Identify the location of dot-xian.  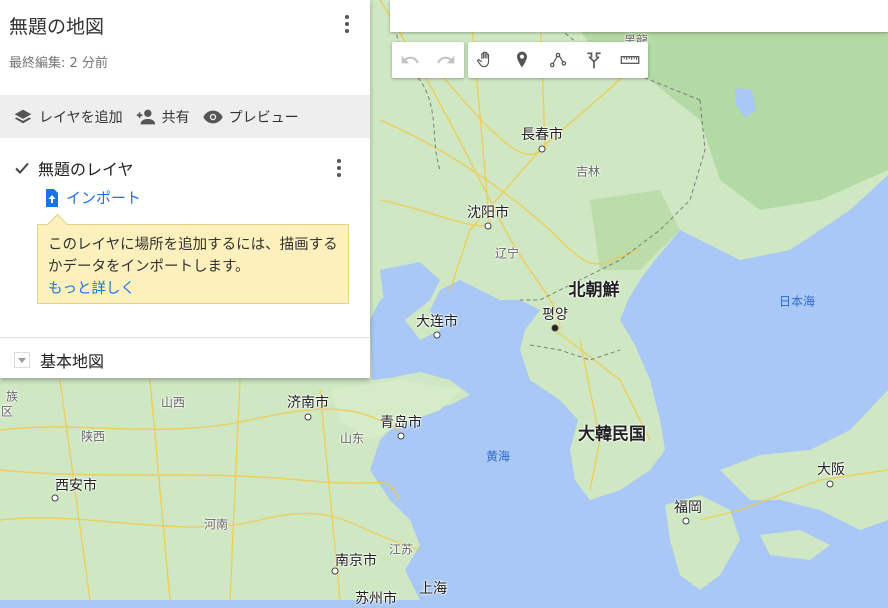
(55, 498).